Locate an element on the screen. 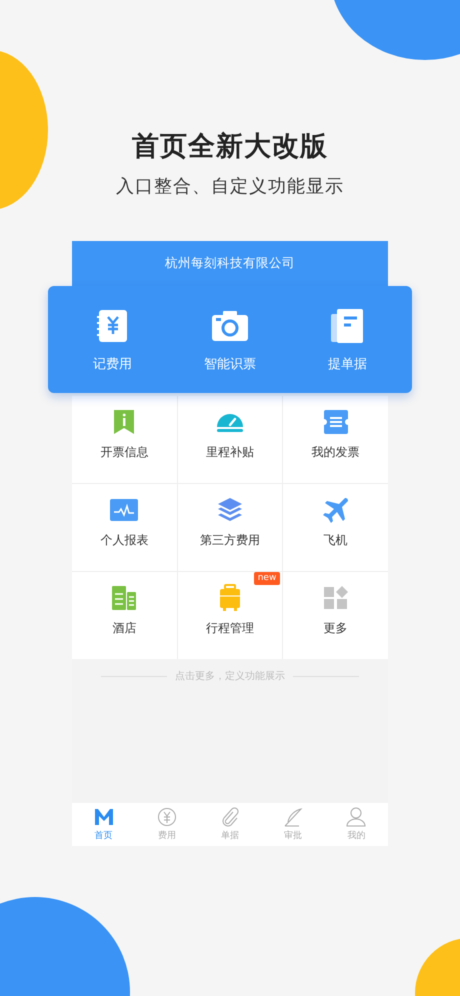  new-badge: new is located at coordinates (267, 578).